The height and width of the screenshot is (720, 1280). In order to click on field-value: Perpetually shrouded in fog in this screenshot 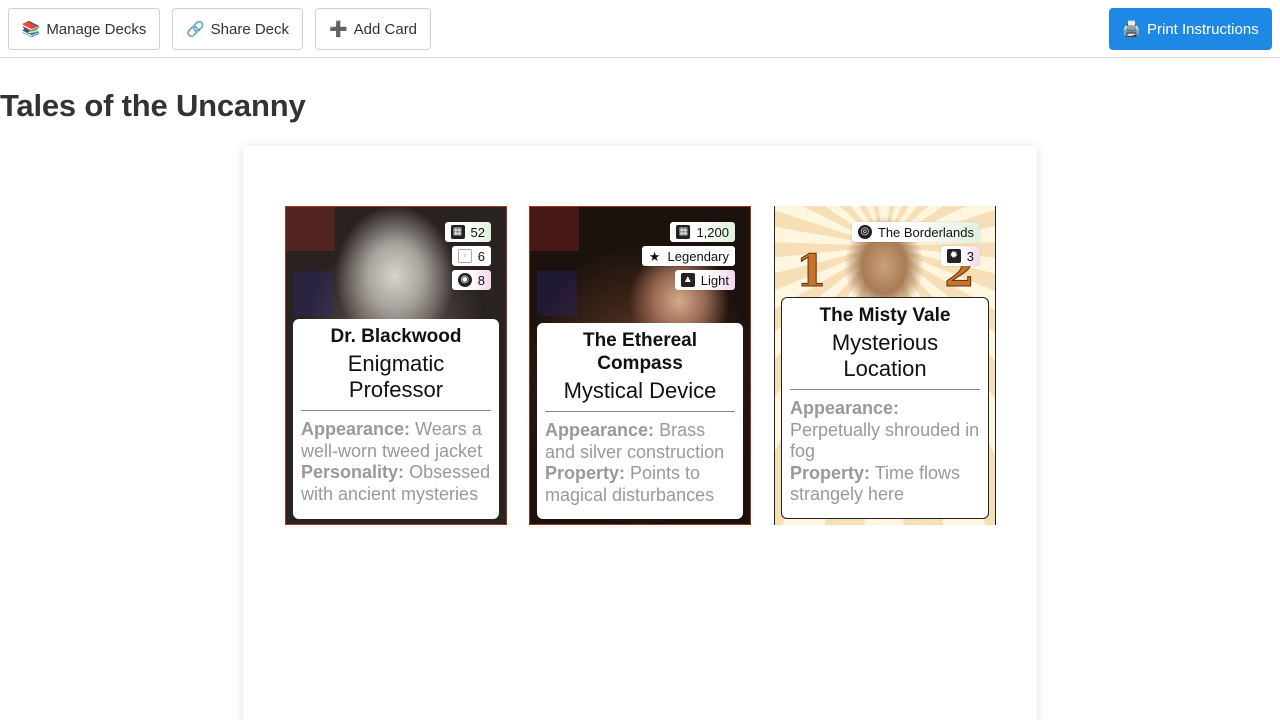, I will do `click(885, 440)`.